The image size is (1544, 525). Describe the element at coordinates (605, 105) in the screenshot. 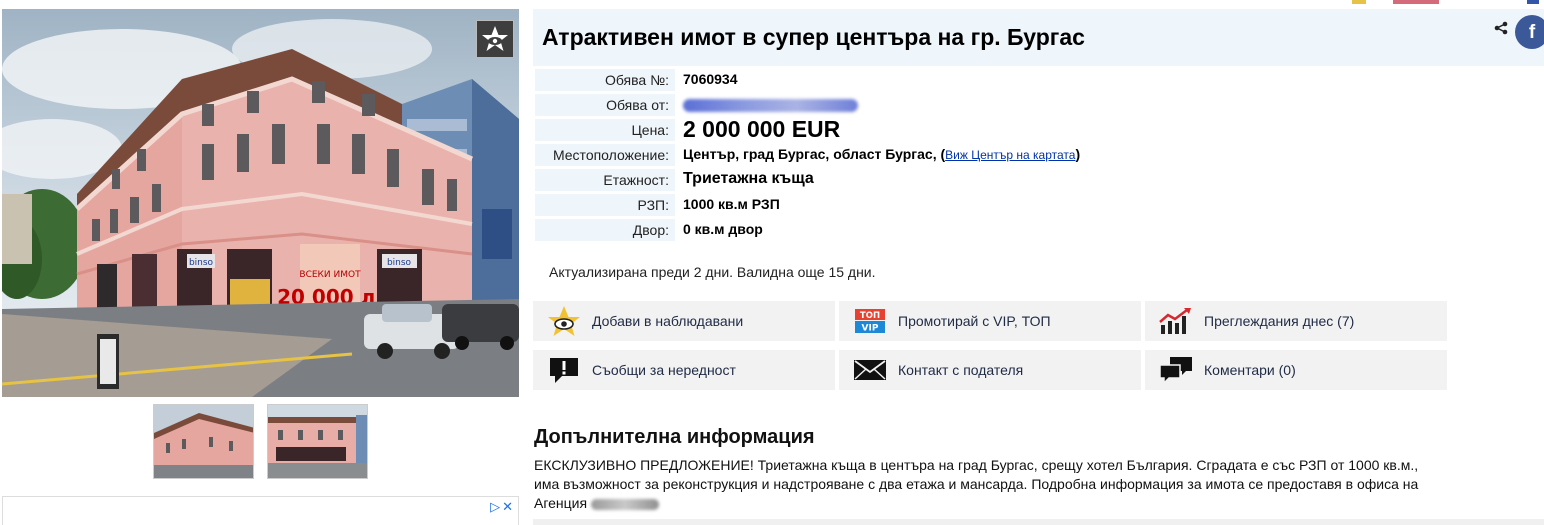

I see `detail-label: Обява от:` at that location.